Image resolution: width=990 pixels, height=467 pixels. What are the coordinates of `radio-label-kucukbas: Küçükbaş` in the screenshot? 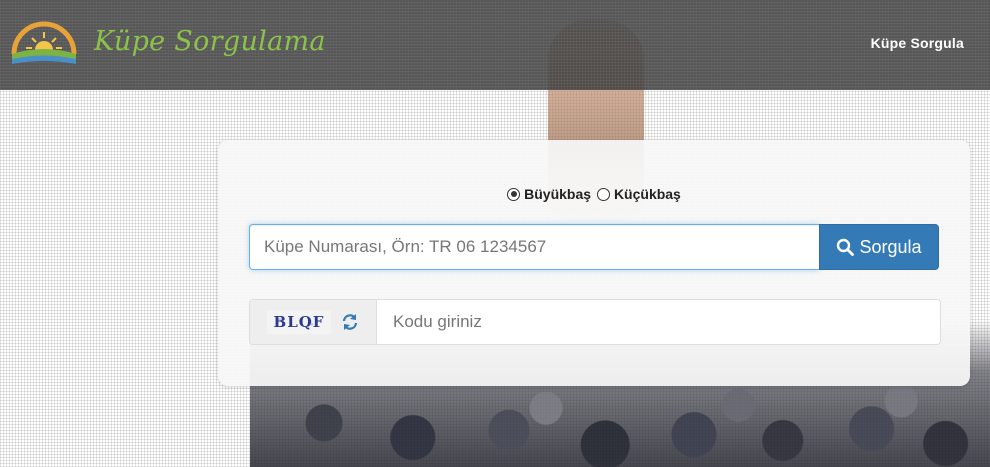 It's located at (647, 194).